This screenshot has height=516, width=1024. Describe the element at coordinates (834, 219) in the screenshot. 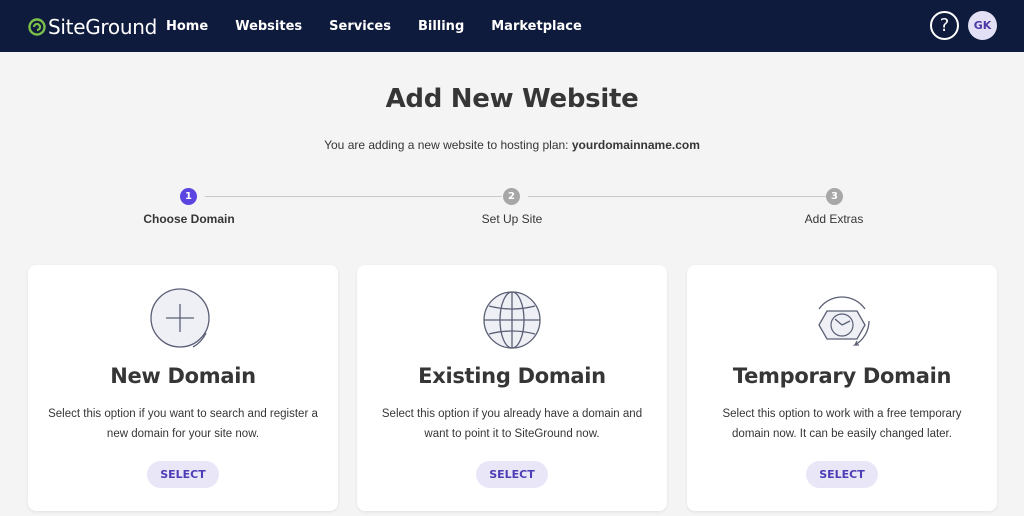

I see `step-3-label: Add Extras` at that location.